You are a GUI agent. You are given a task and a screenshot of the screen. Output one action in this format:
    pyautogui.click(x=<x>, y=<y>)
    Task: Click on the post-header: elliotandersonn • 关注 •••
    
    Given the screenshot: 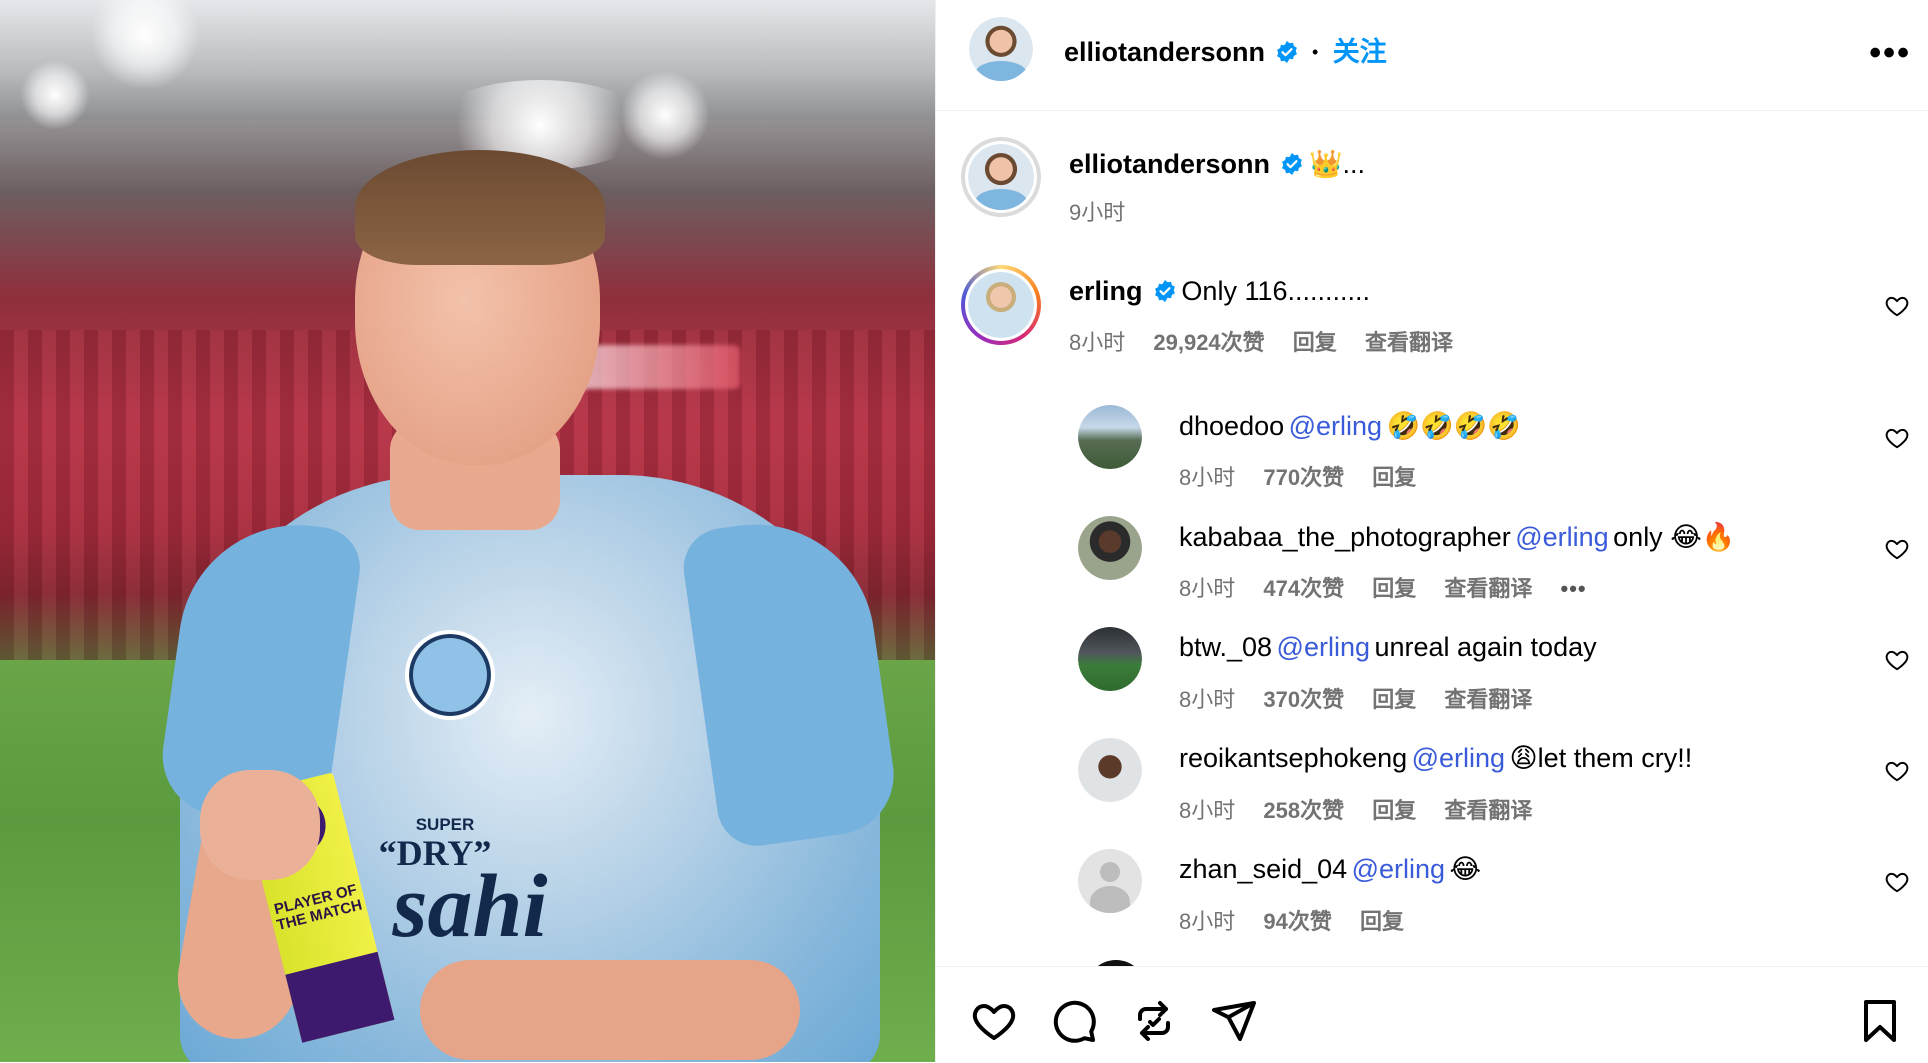 What is the action you would take?
    pyautogui.click(x=1432, y=55)
    